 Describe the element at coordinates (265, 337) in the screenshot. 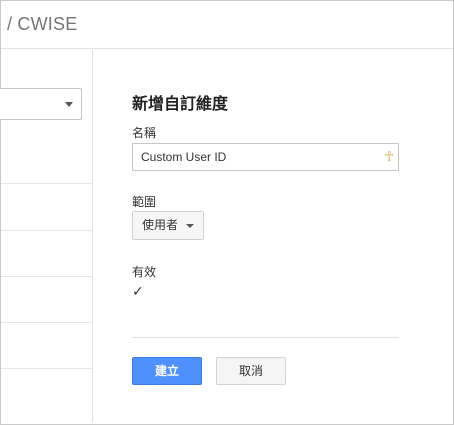

I see `form-divider` at that location.